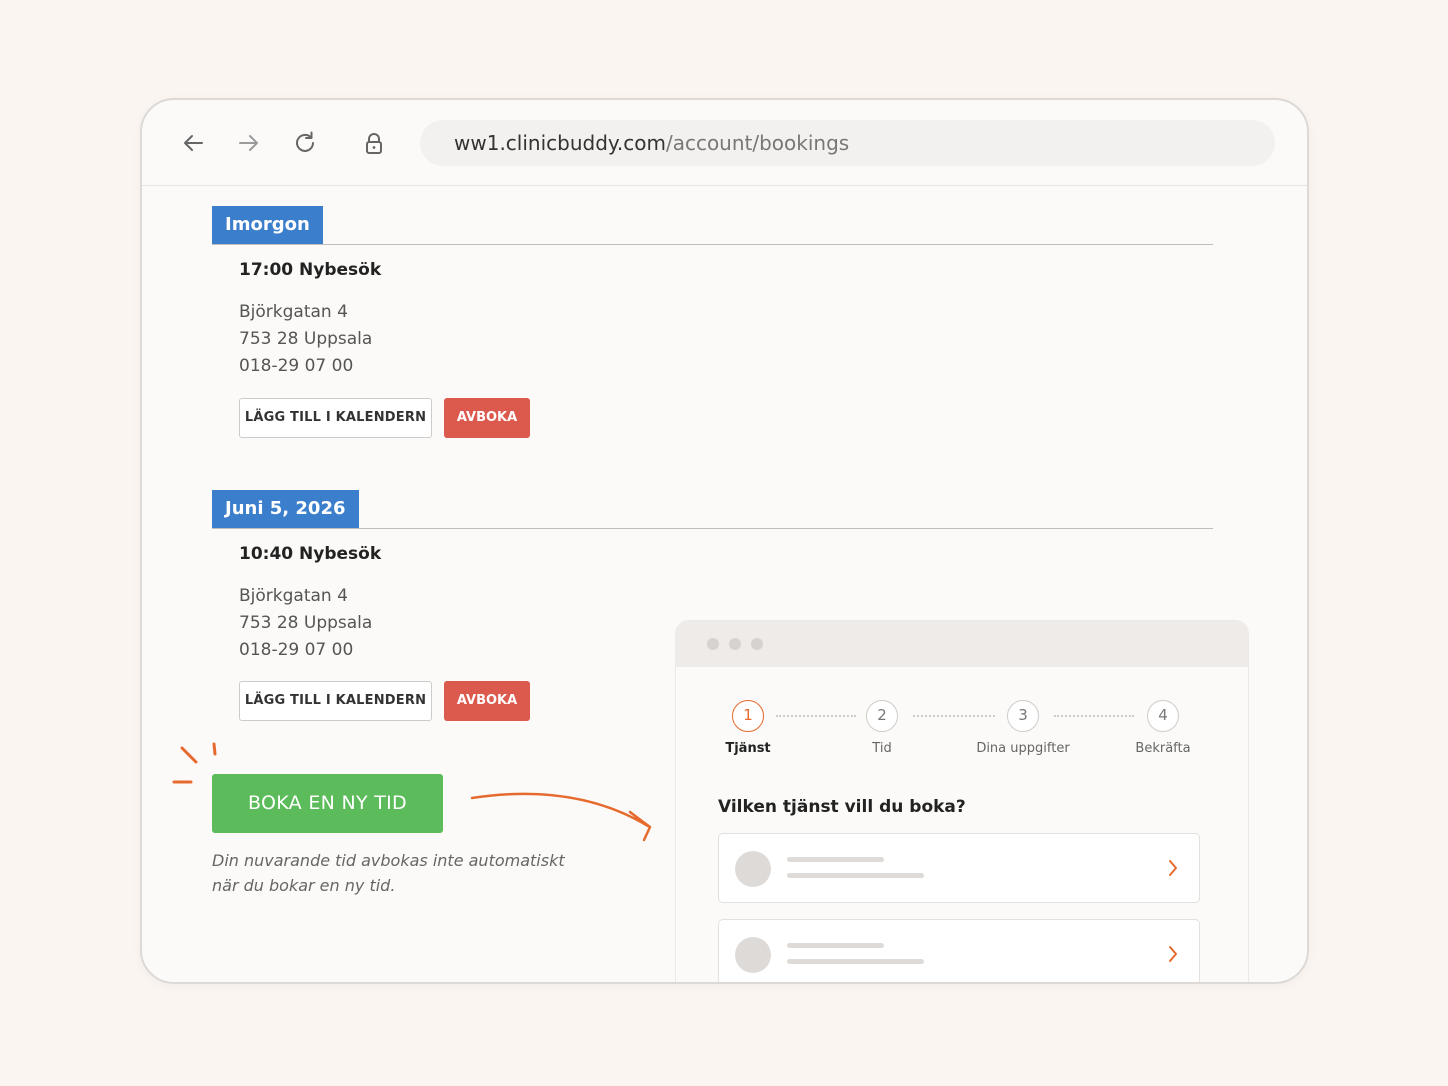 The image size is (1448, 1086). Describe the element at coordinates (267, 225) in the screenshot. I see `section-tag-tomorrow: Imorgon` at that location.